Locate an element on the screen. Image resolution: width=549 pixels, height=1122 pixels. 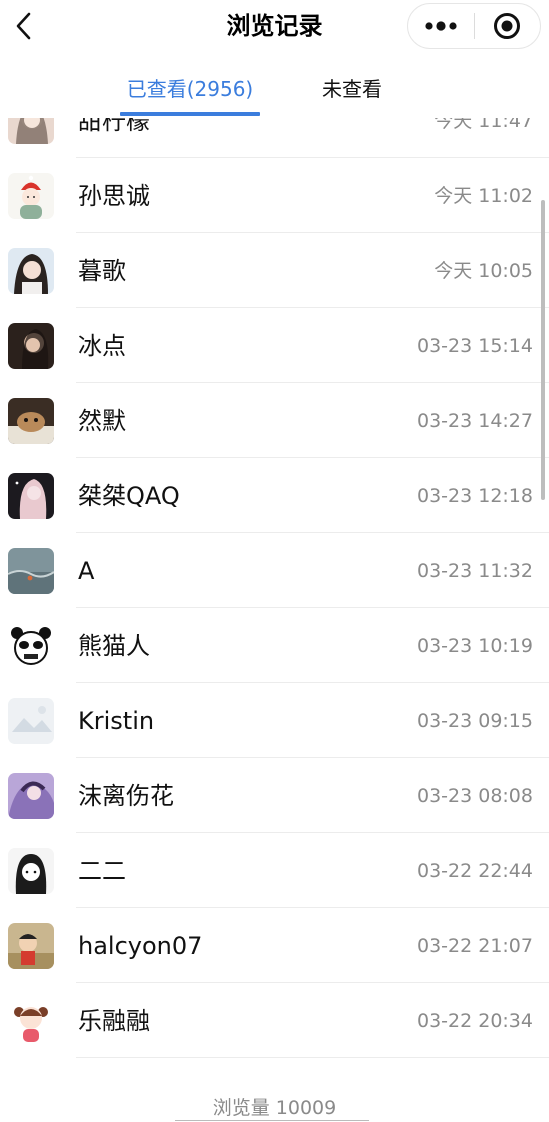
record-name: 孙思诚 is located at coordinates (114, 196).